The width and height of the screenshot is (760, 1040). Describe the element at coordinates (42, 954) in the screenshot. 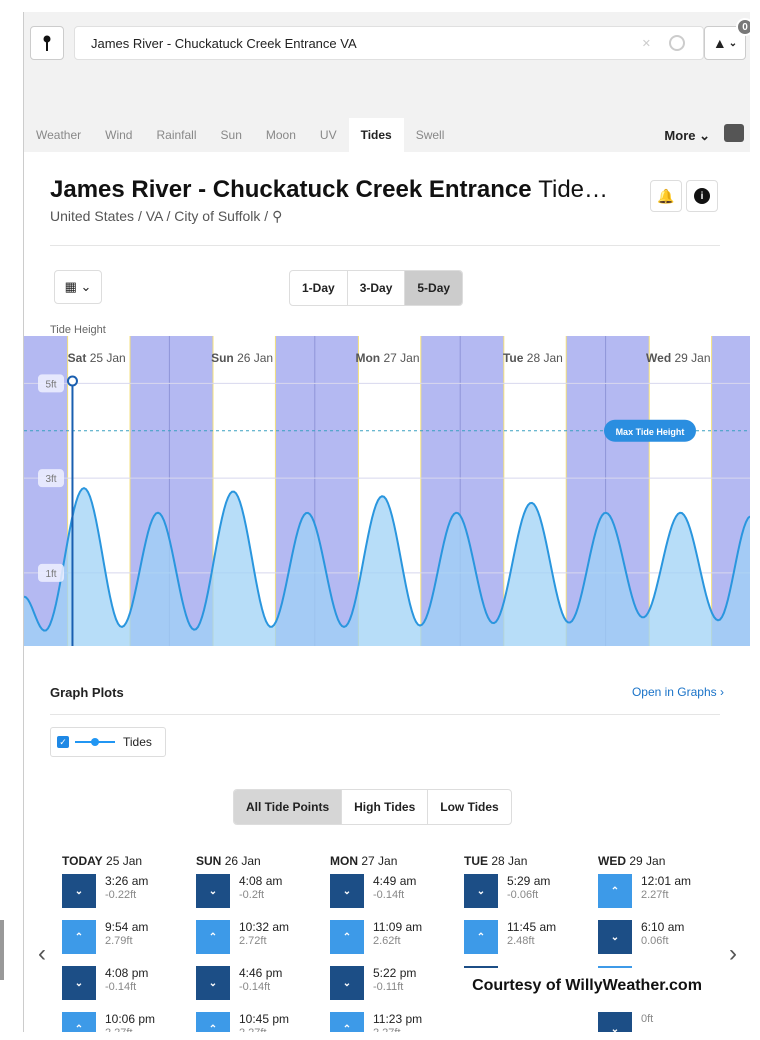

I see `previous-arrow-icon: ‹` at that location.